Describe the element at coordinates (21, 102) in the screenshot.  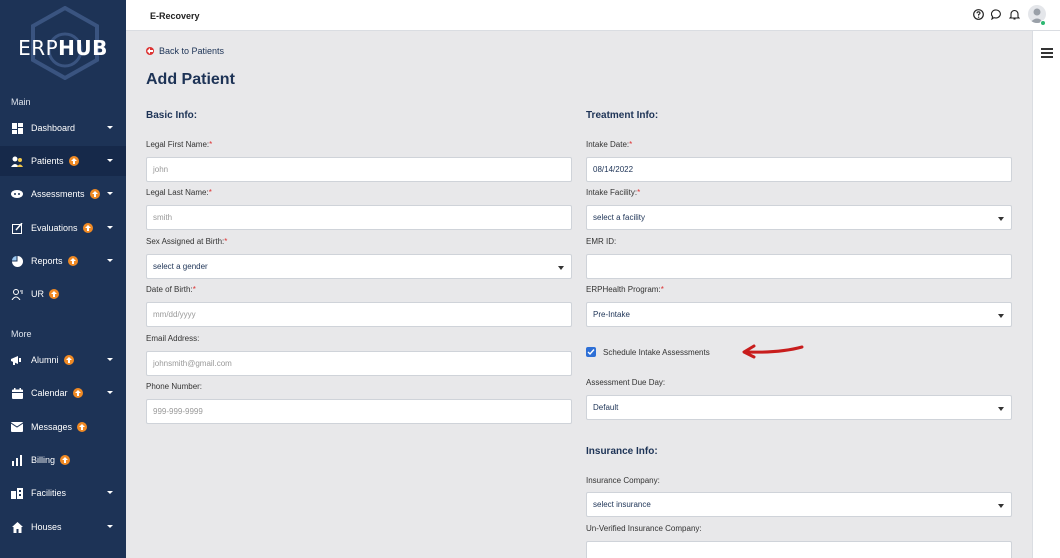
I see `section-label-main: Main` at that location.